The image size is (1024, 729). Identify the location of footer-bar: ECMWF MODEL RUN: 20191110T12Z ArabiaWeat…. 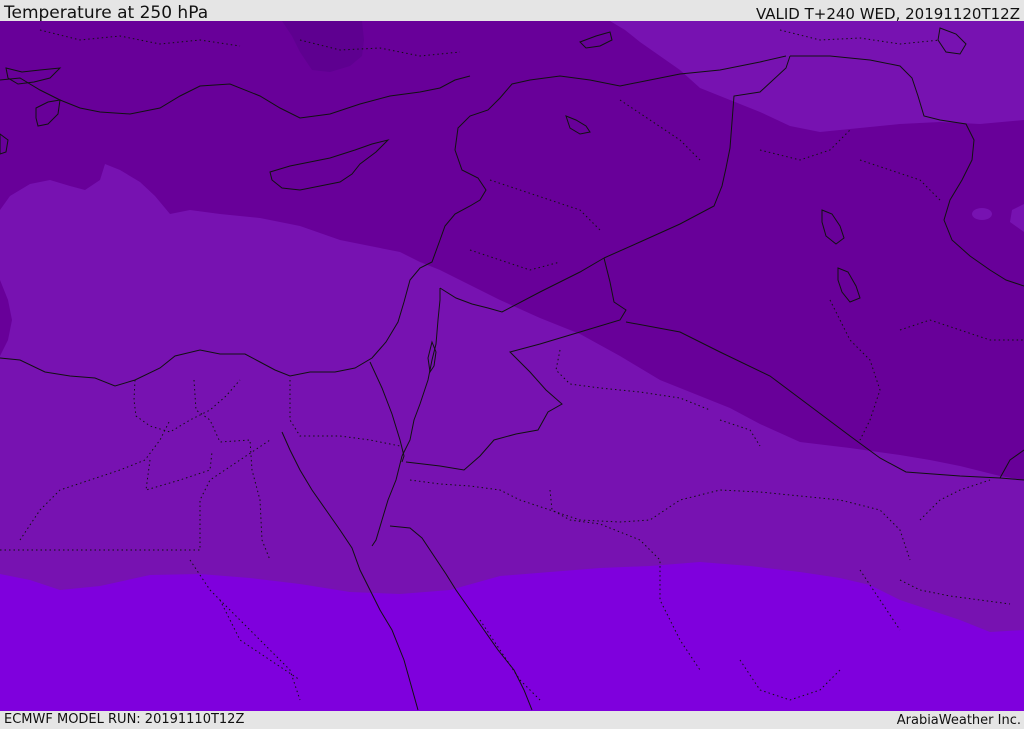
(512, 720).